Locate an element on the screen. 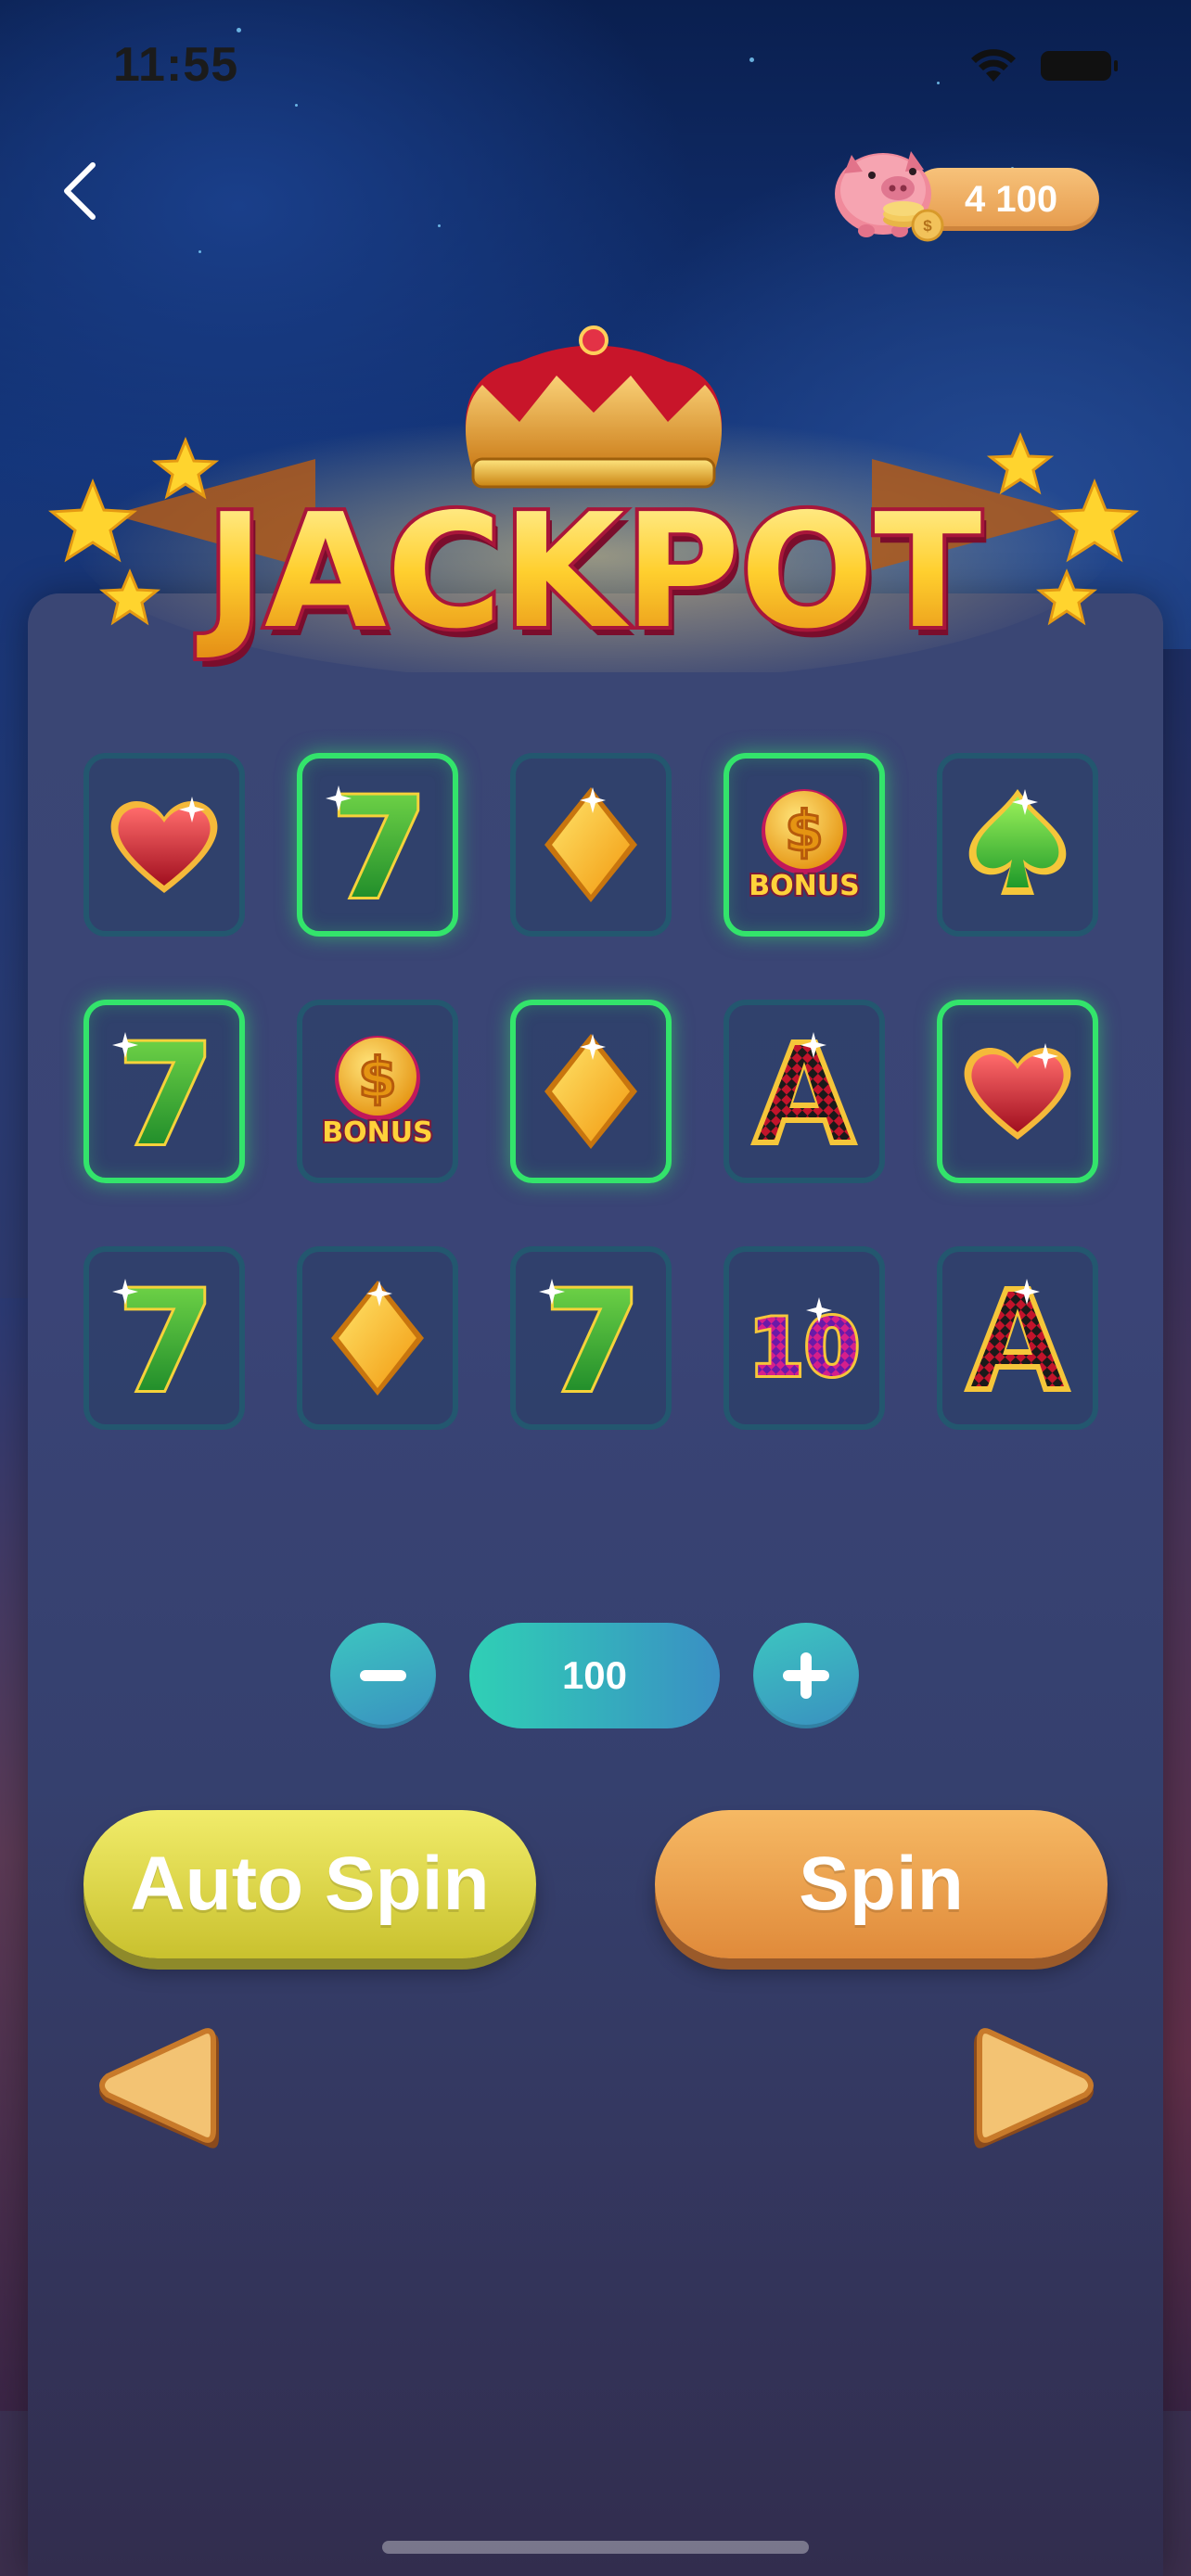 Image resolution: width=1191 pixels, height=2576 pixels. ten-symbol-icon: 10 is located at coordinates (804, 1347).